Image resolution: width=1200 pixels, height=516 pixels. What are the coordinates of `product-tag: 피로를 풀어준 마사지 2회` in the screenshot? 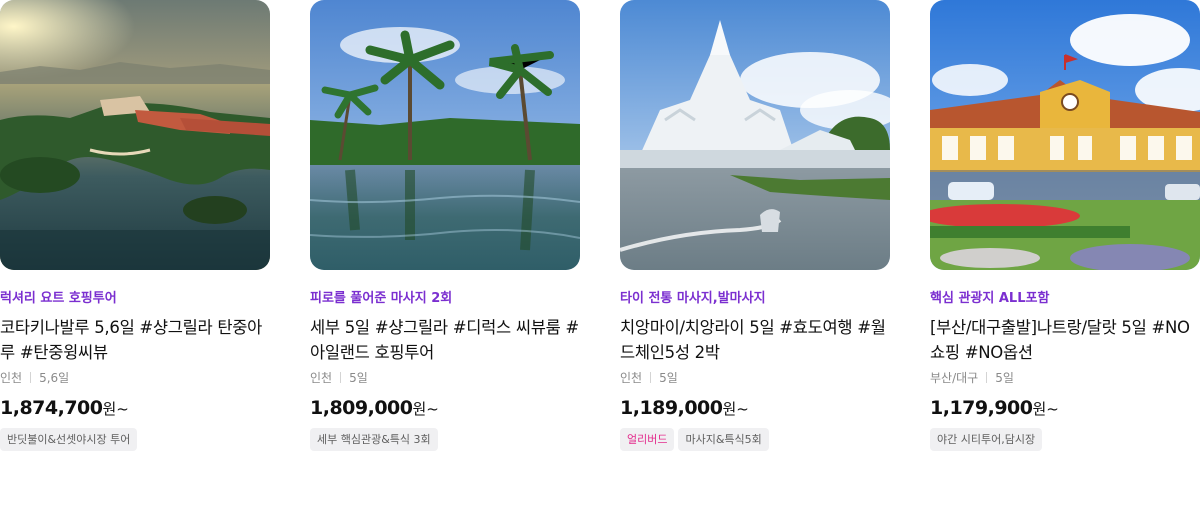 It's located at (381, 298).